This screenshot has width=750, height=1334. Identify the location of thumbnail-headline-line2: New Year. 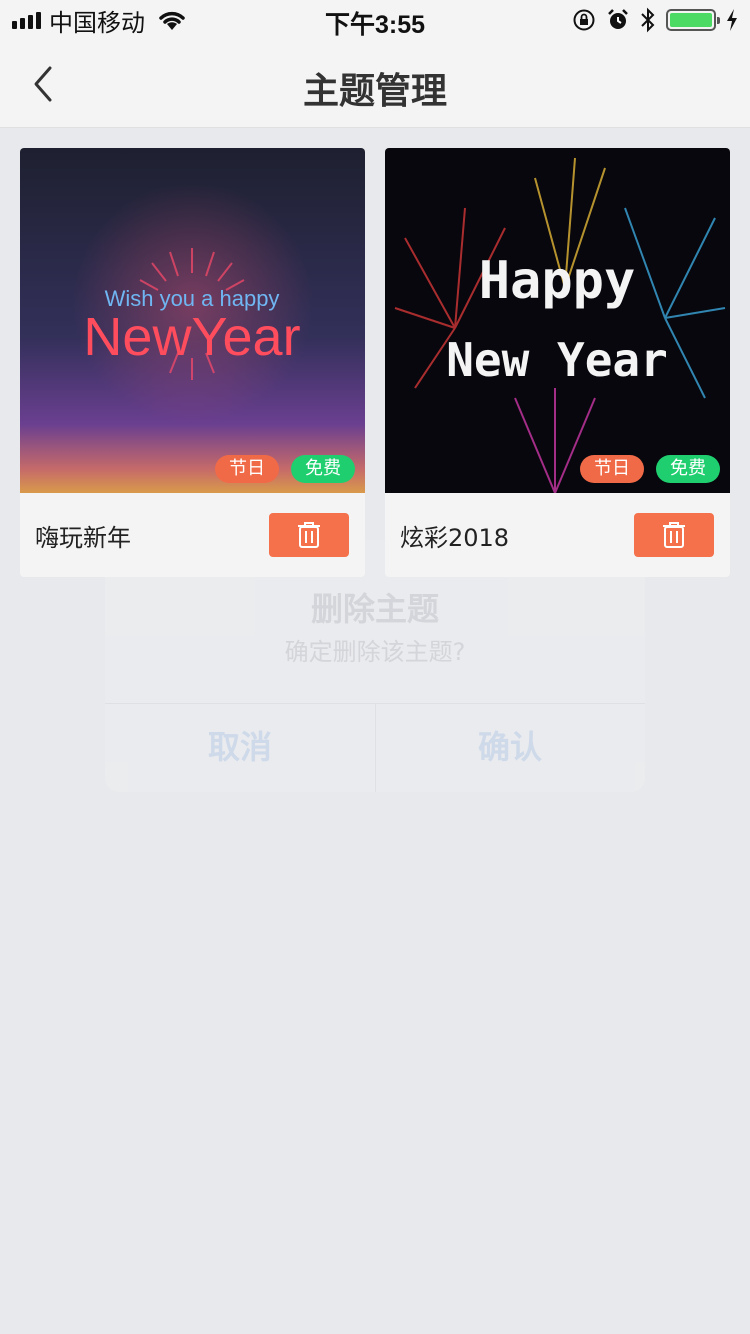
(557, 360).